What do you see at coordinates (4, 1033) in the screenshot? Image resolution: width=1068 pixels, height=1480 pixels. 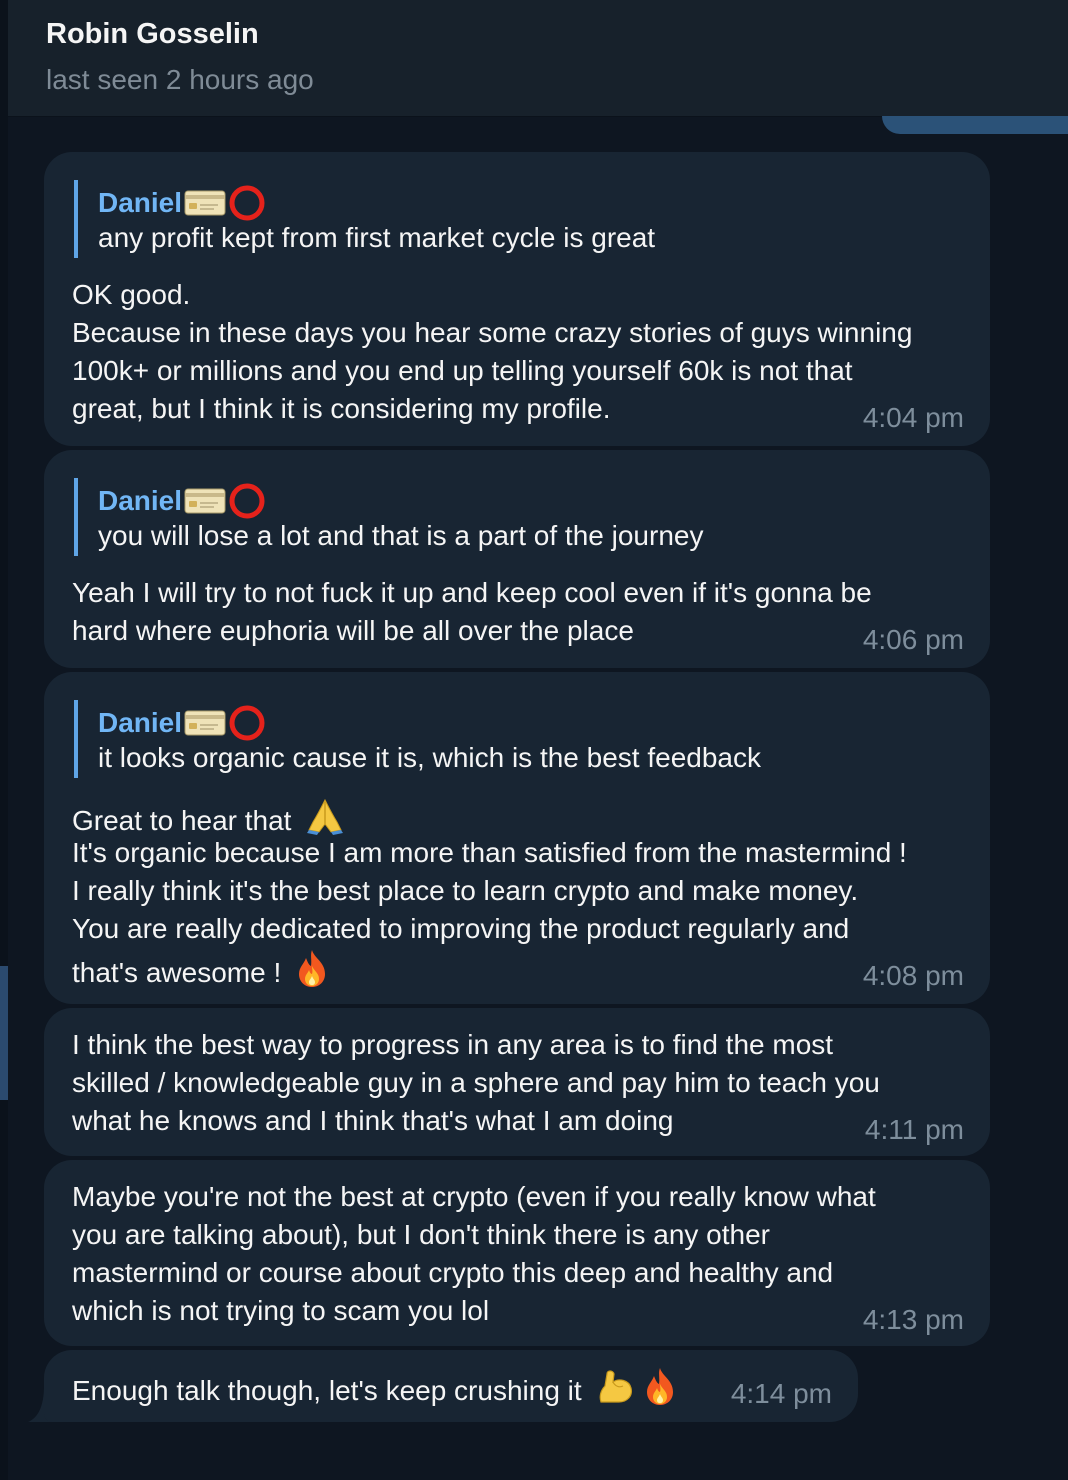 I see `selected-chat-indicator` at bounding box center [4, 1033].